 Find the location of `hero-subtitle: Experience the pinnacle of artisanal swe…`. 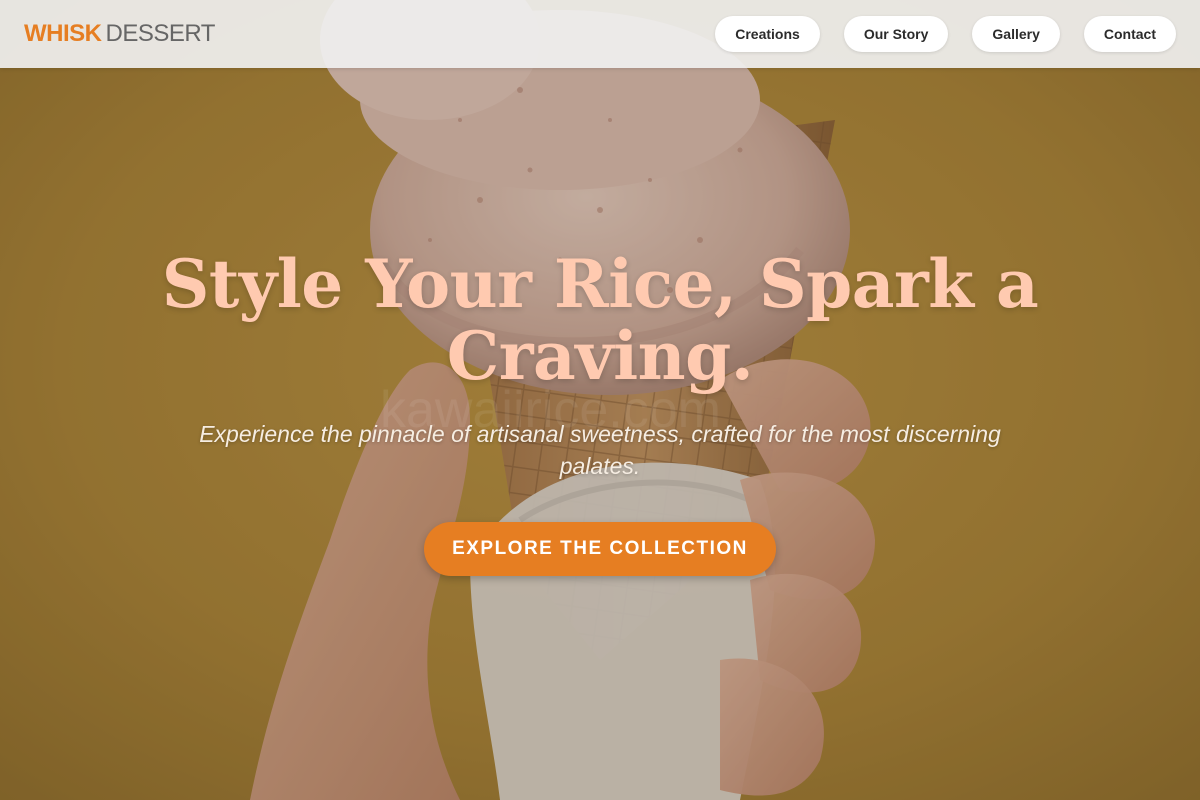

hero-subtitle: Experience the pinnacle of artisanal swe… is located at coordinates (600, 450).